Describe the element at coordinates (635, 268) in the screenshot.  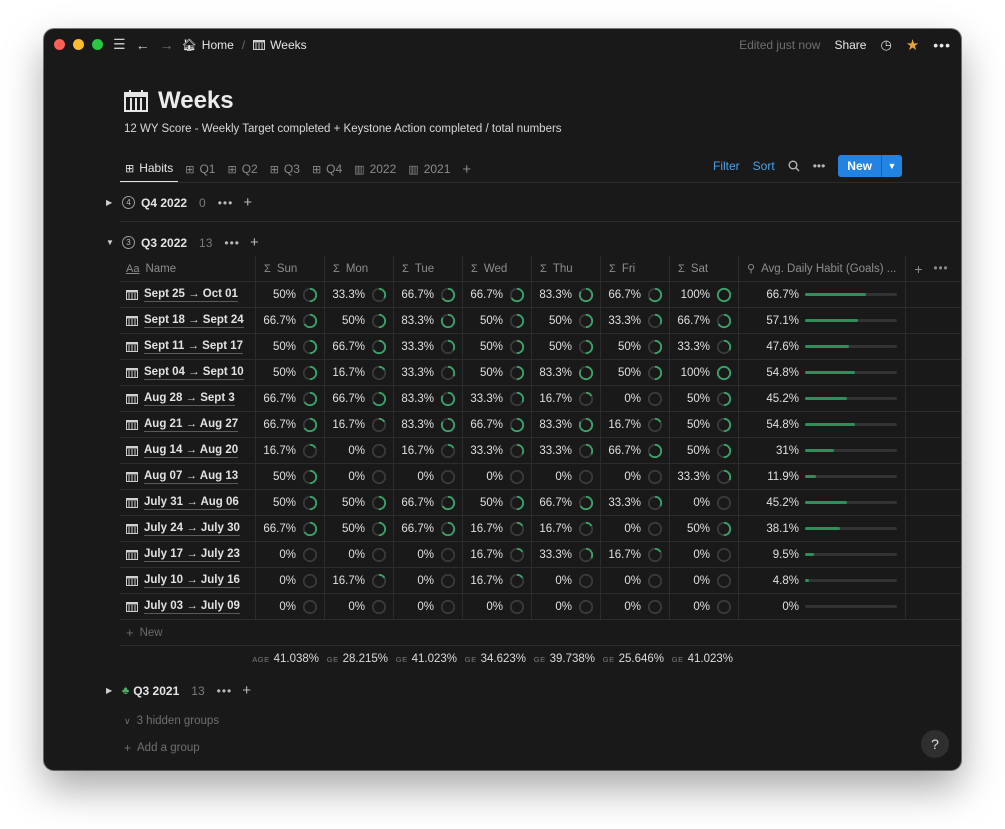
I see `column-header-fri: Σ Fri` at that location.